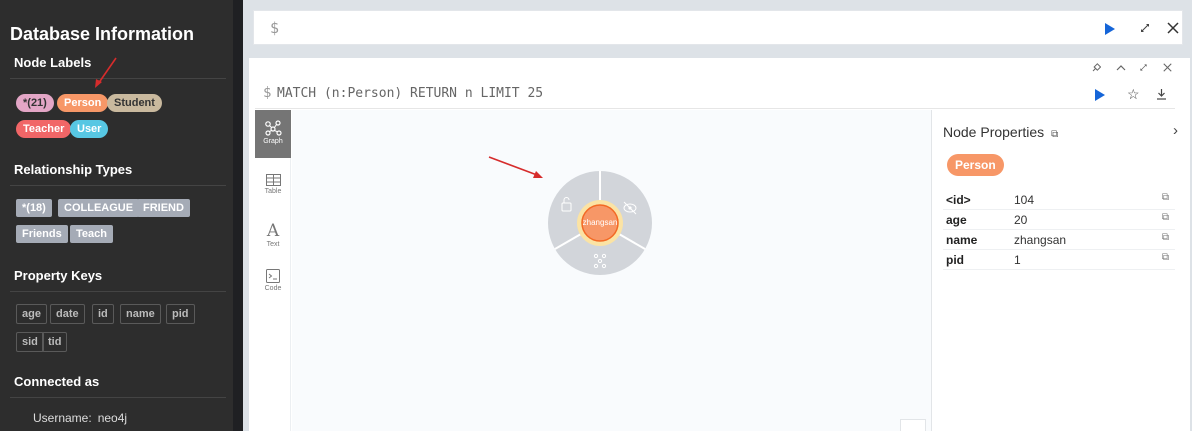 The width and height of the screenshot is (1192, 431). I want to click on property-key-date: date, so click(67, 314).